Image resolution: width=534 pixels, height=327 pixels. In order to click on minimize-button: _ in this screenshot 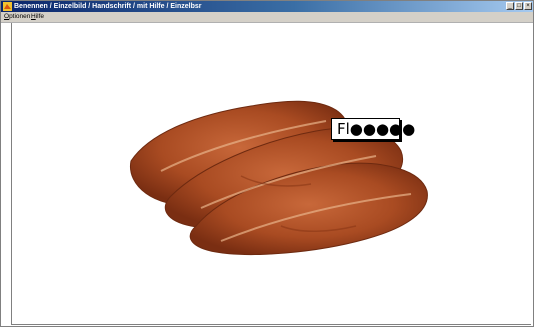, I will do `click(510, 6)`.